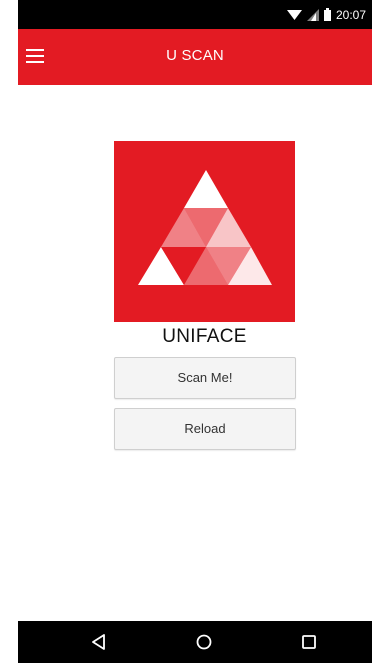 The height and width of the screenshot is (663, 390). I want to click on status-time: 20:07, so click(350, 14).